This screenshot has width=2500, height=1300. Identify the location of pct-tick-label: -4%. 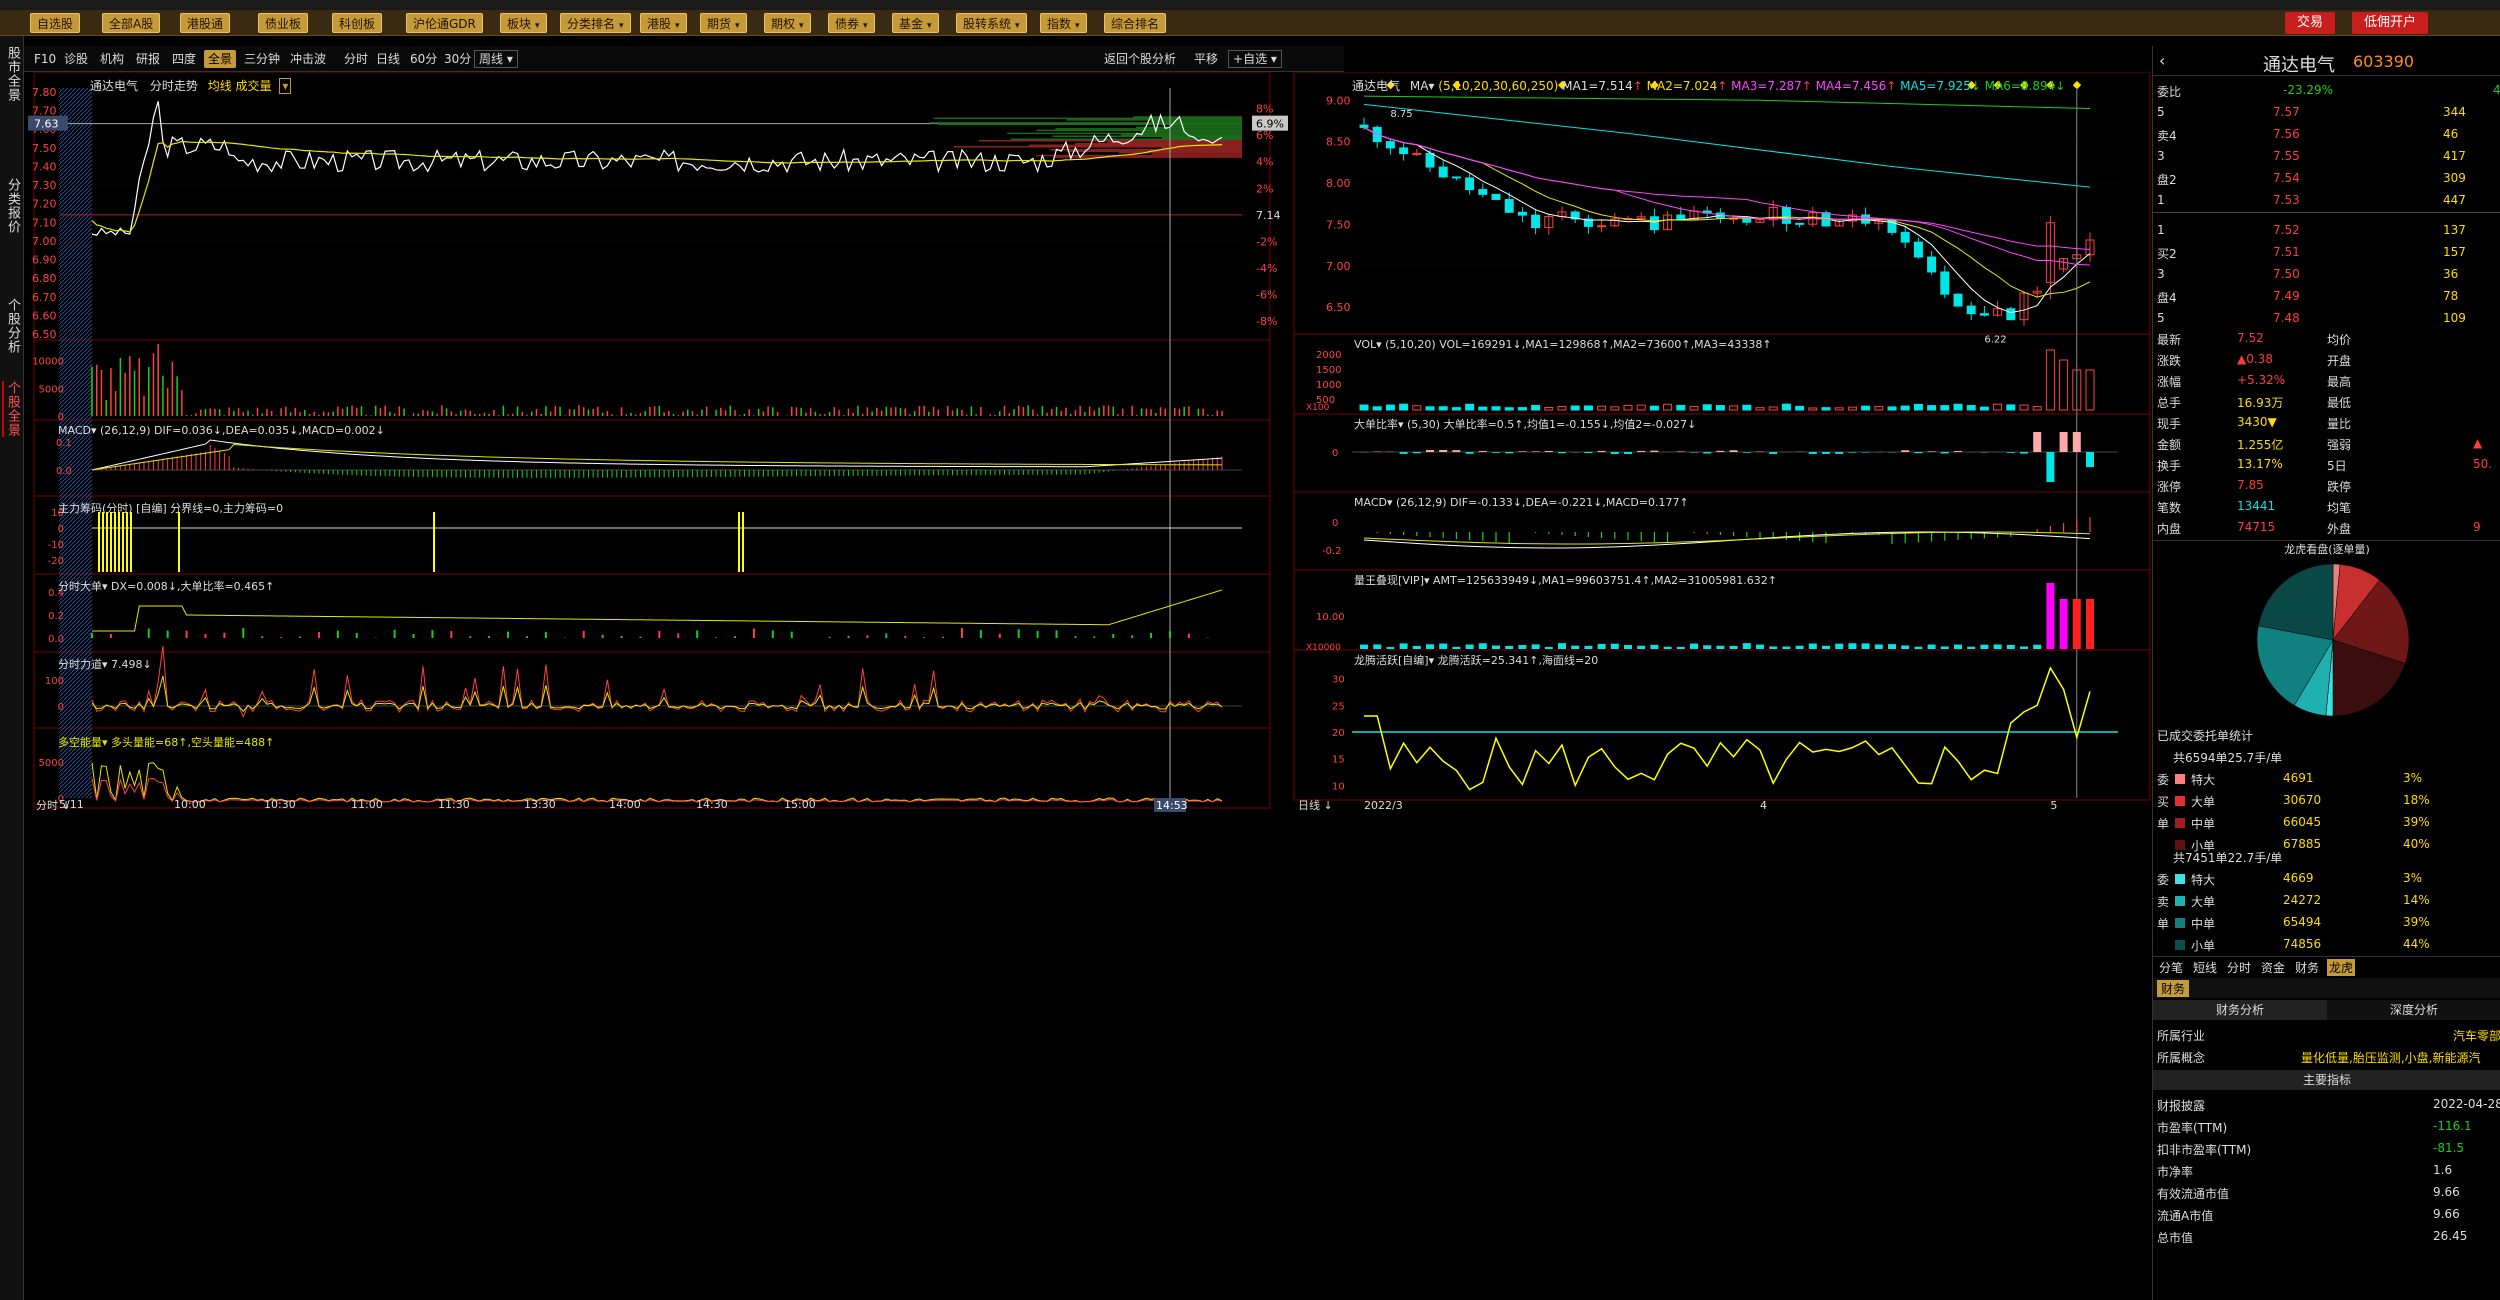
(1266, 268).